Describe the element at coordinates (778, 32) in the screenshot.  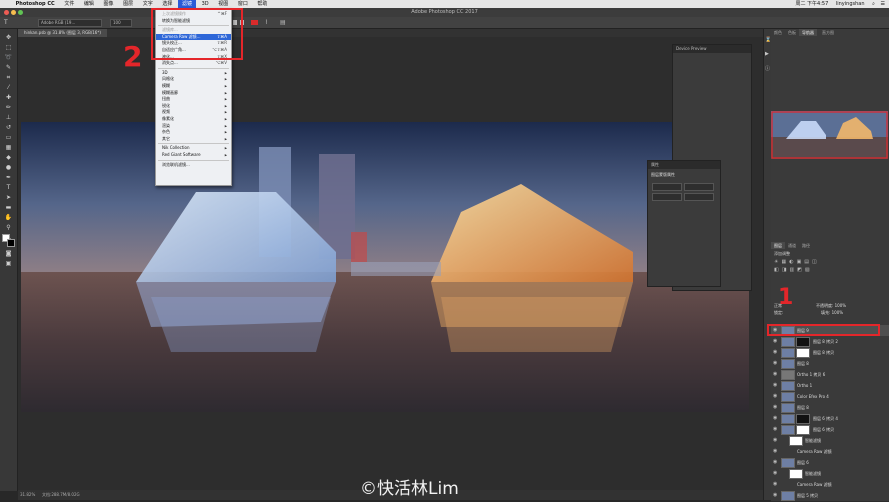
I see `tab-color: 颜色` at that location.